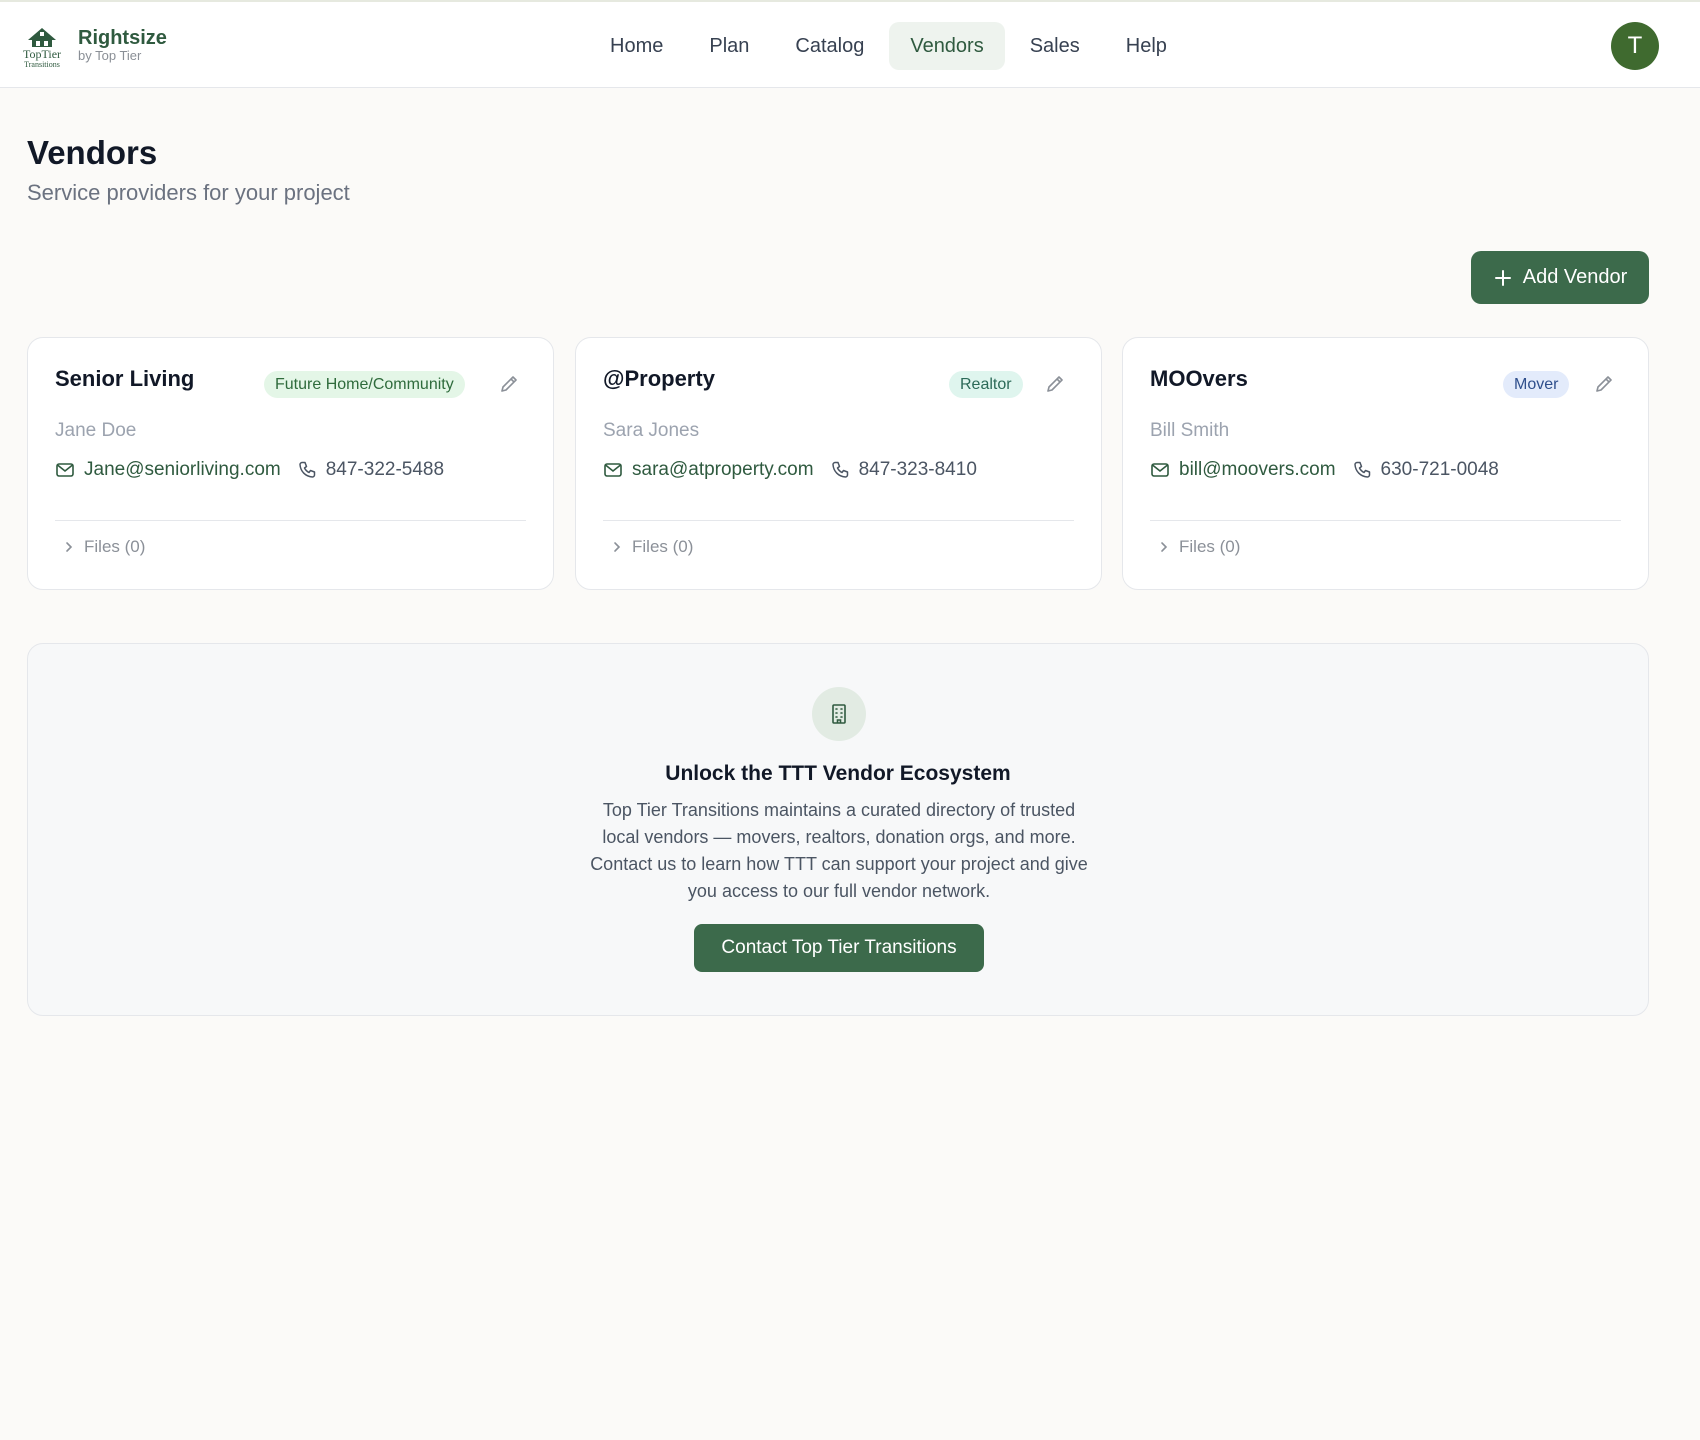  What do you see at coordinates (188, 192) in the screenshot?
I see `page-subtitle: Service providers for your project` at bounding box center [188, 192].